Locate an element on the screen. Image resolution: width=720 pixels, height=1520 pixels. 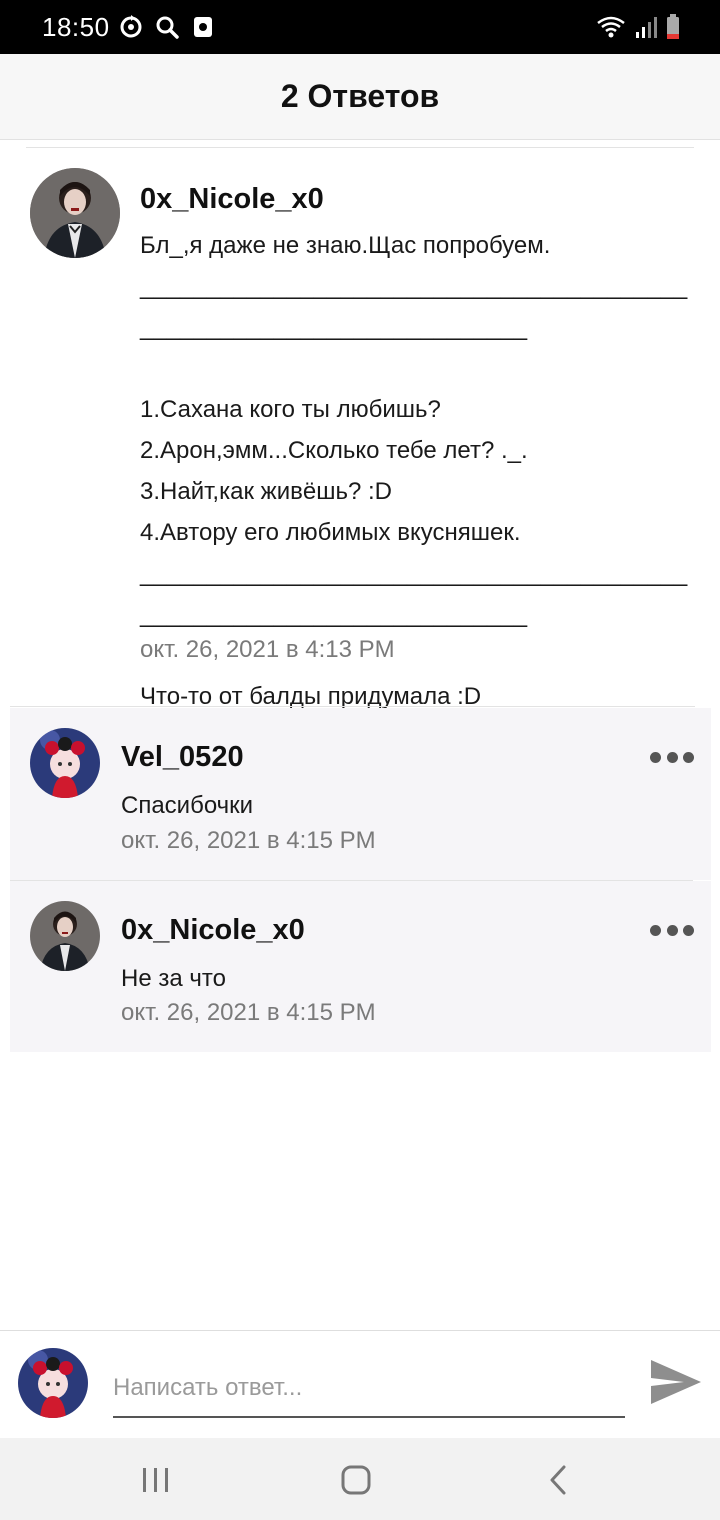
reply-author: 0x_Nicole_x0 is located at coordinates (213, 930).